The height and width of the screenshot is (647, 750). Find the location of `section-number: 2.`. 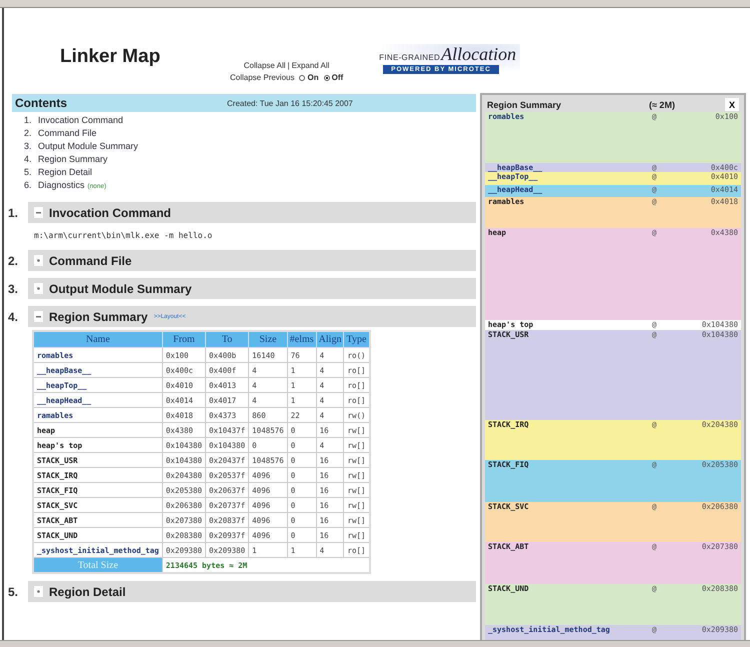

section-number: 2. is located at coordinates (13, 261).